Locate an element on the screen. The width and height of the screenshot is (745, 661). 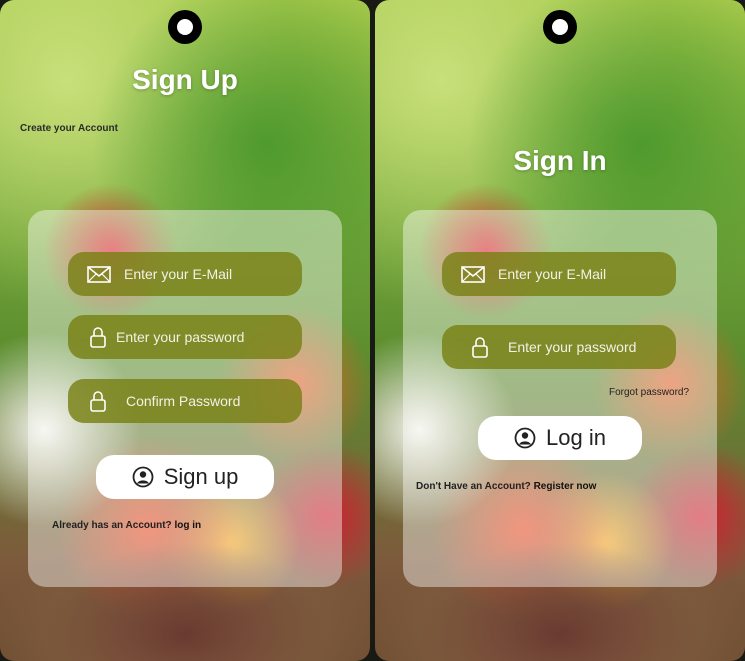
signup-subtitle: Create your Account is located at coordinates (69, 128).